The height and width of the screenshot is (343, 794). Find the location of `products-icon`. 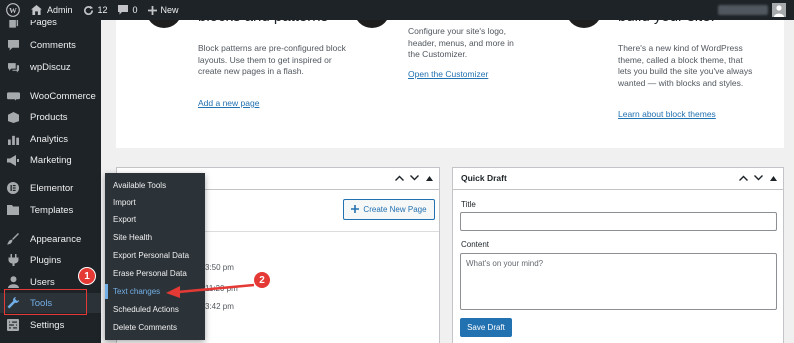

products-icon is located at coordinates (13, 117).